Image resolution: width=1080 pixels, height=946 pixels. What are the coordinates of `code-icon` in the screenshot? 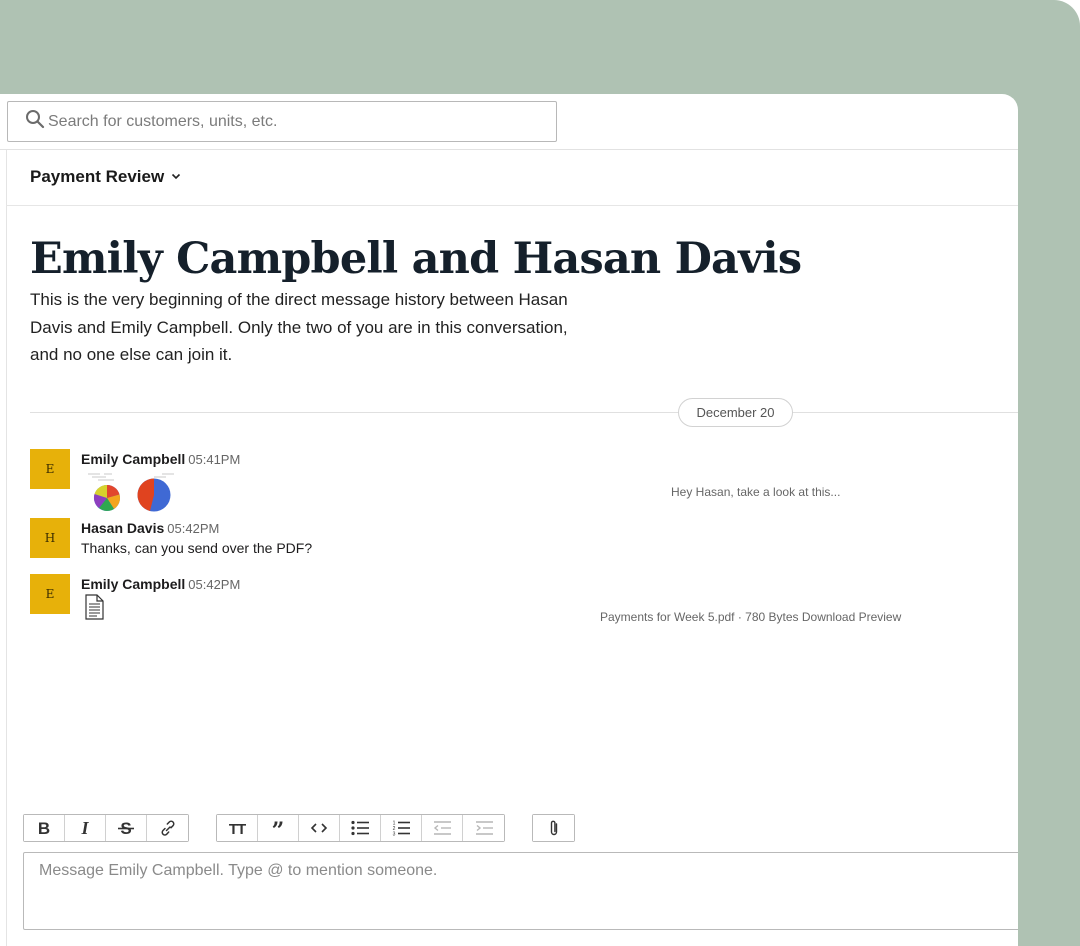 It's located at (319, 828).